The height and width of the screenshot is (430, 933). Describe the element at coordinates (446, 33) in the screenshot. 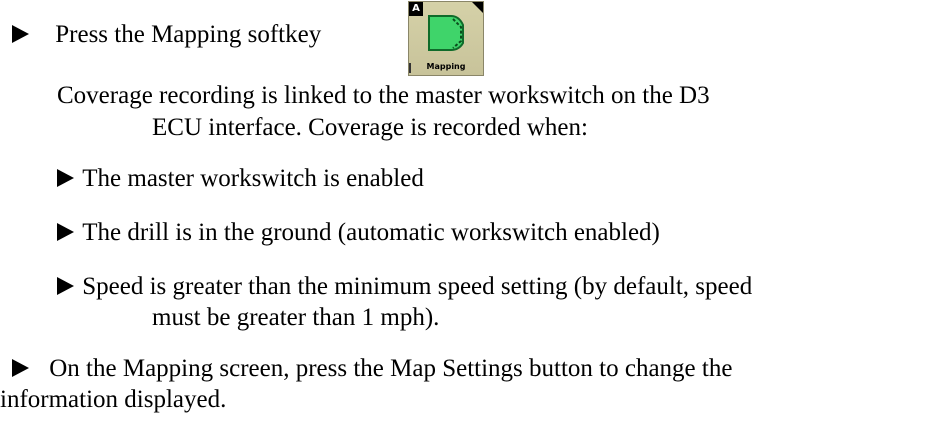

I see `map-field-icon` at that location.